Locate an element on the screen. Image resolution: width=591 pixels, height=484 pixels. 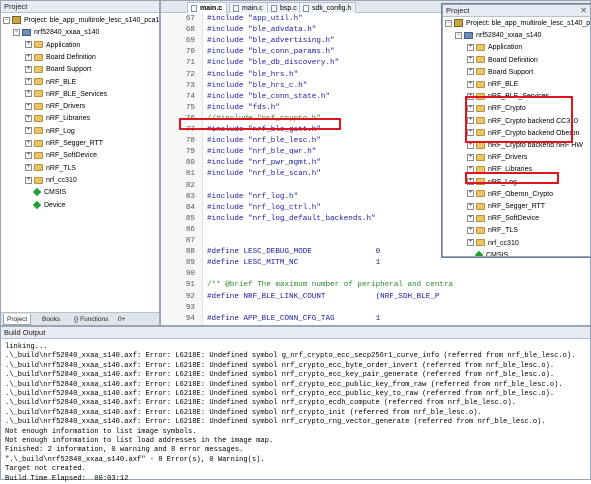
tab-templates: 0+ Templates is located at coordinates (137, 319).